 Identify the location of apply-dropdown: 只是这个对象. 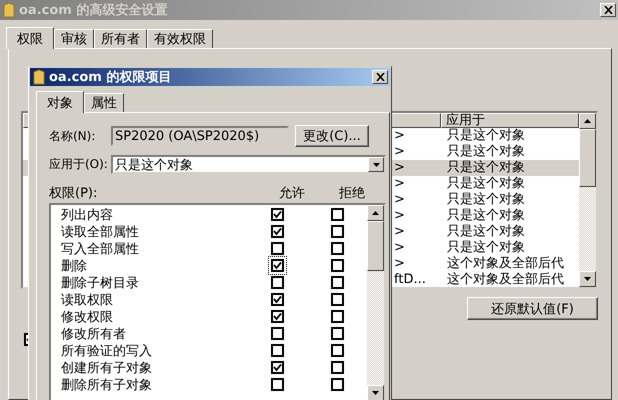
(248, 164).